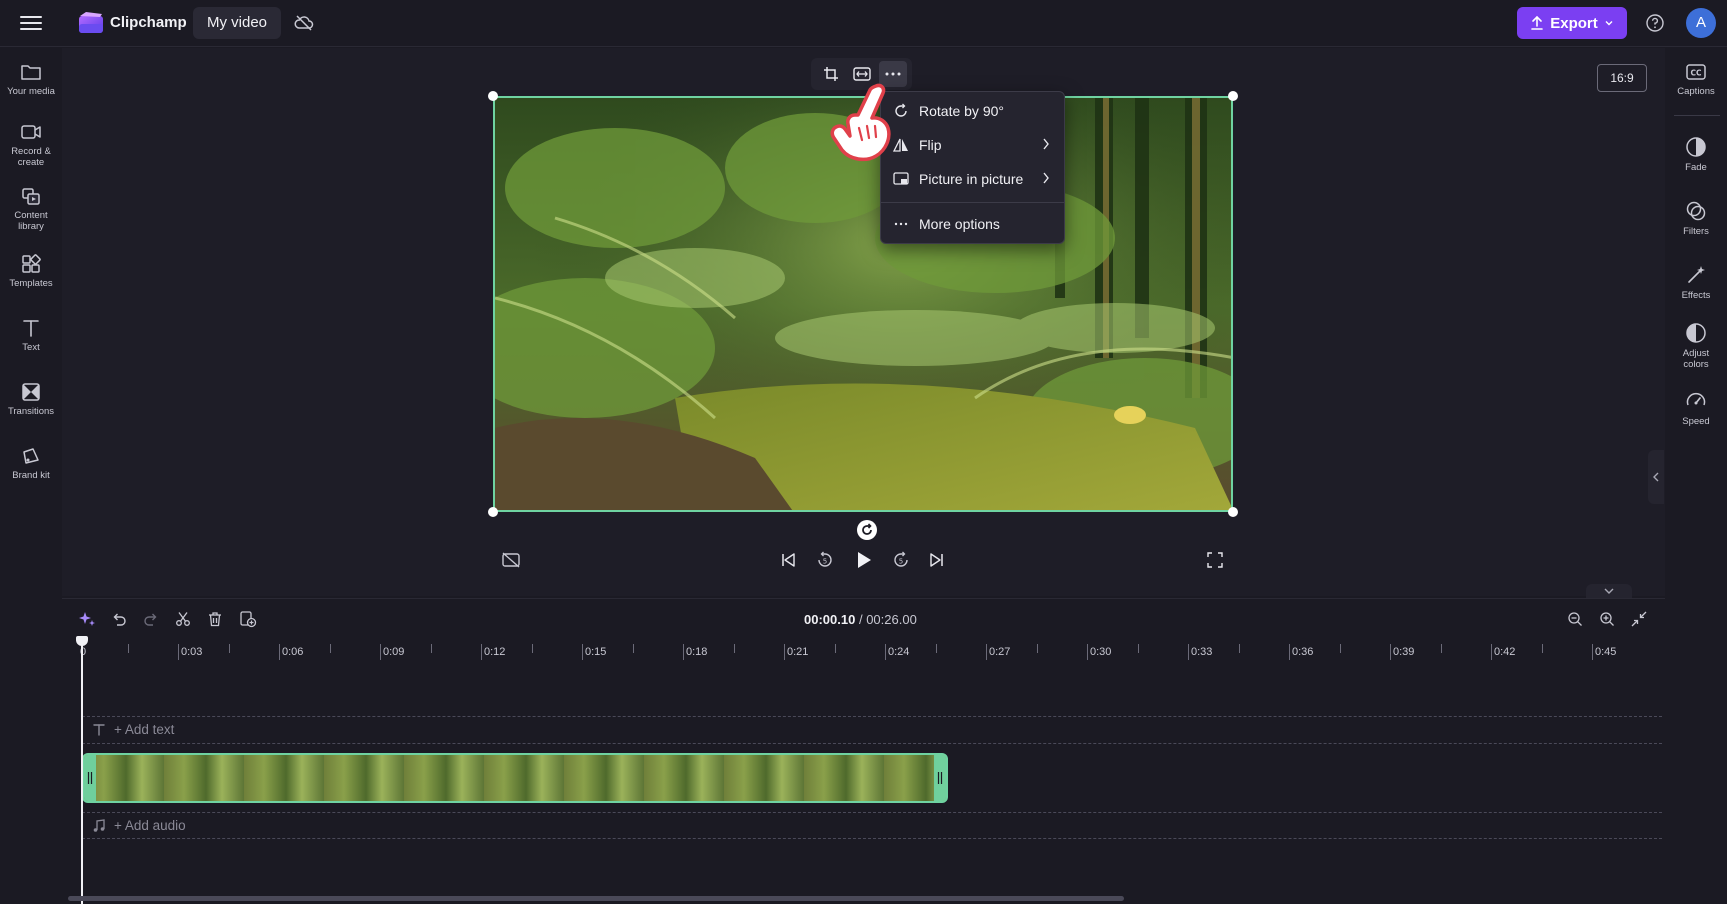  What do you see at coordinates (144, 729) in the screenshot?
I see `add-text-label: + Add text` at bounding box center [144, 729].